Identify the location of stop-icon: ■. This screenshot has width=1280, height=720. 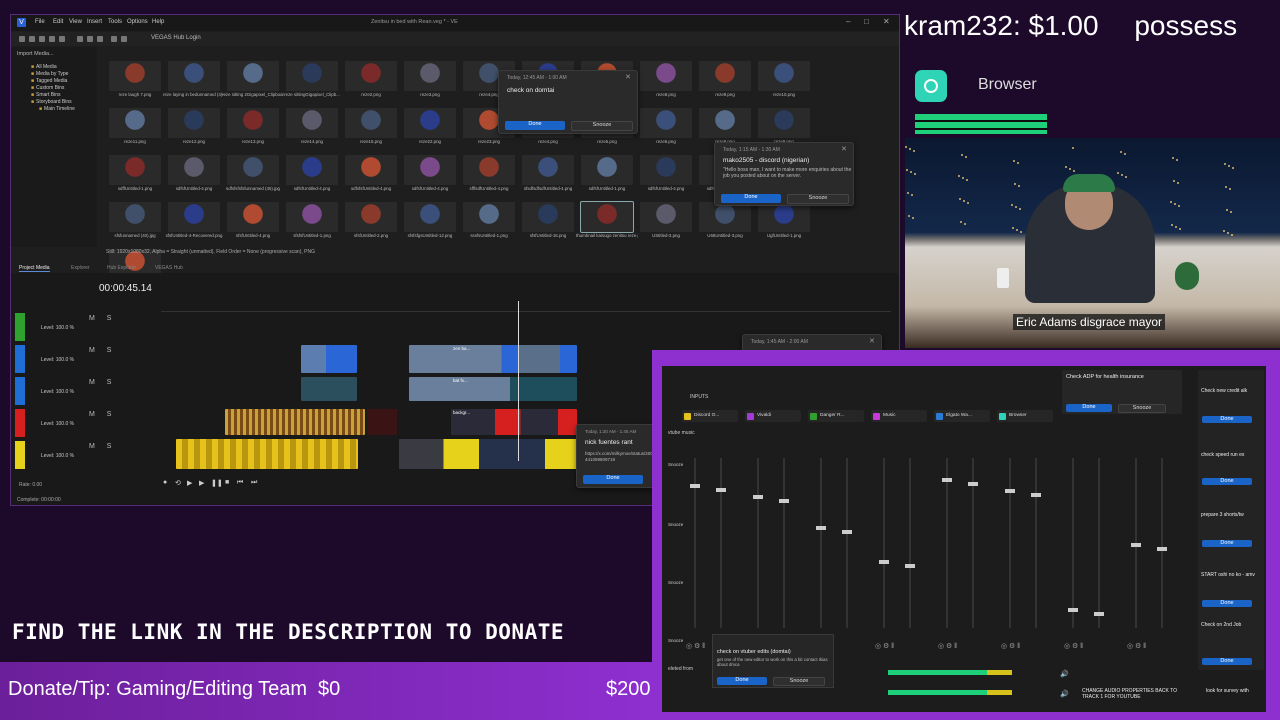
(227, 482).